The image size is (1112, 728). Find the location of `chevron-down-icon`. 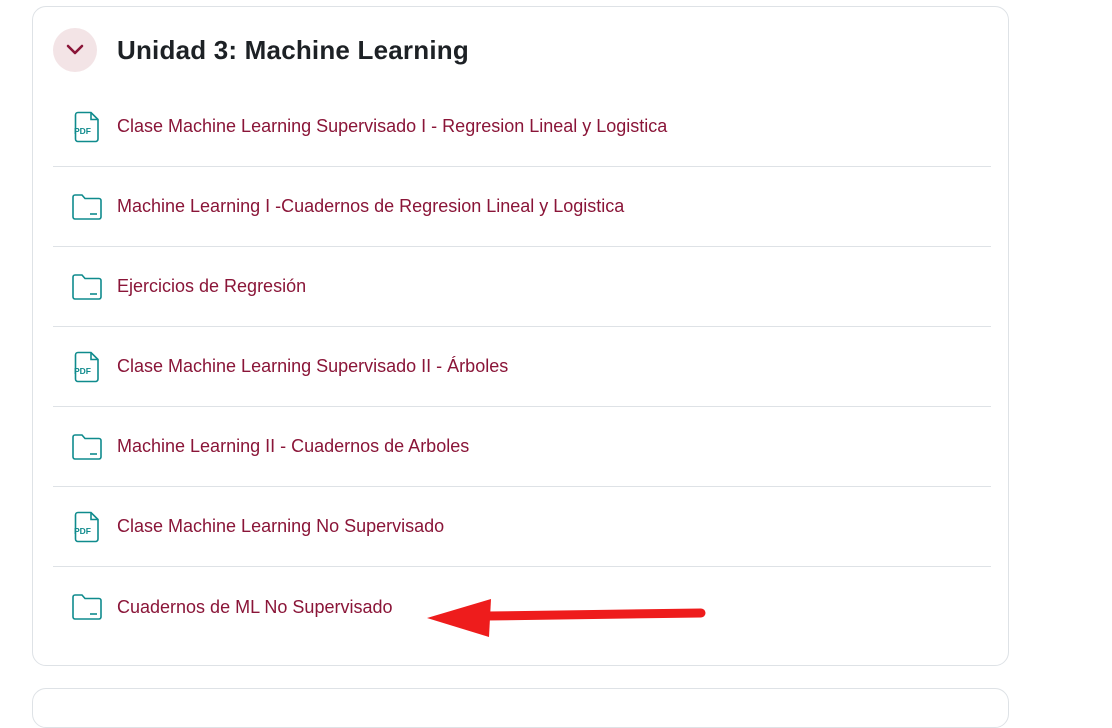

chevron-down-icon is located at coordinates (75, 49).